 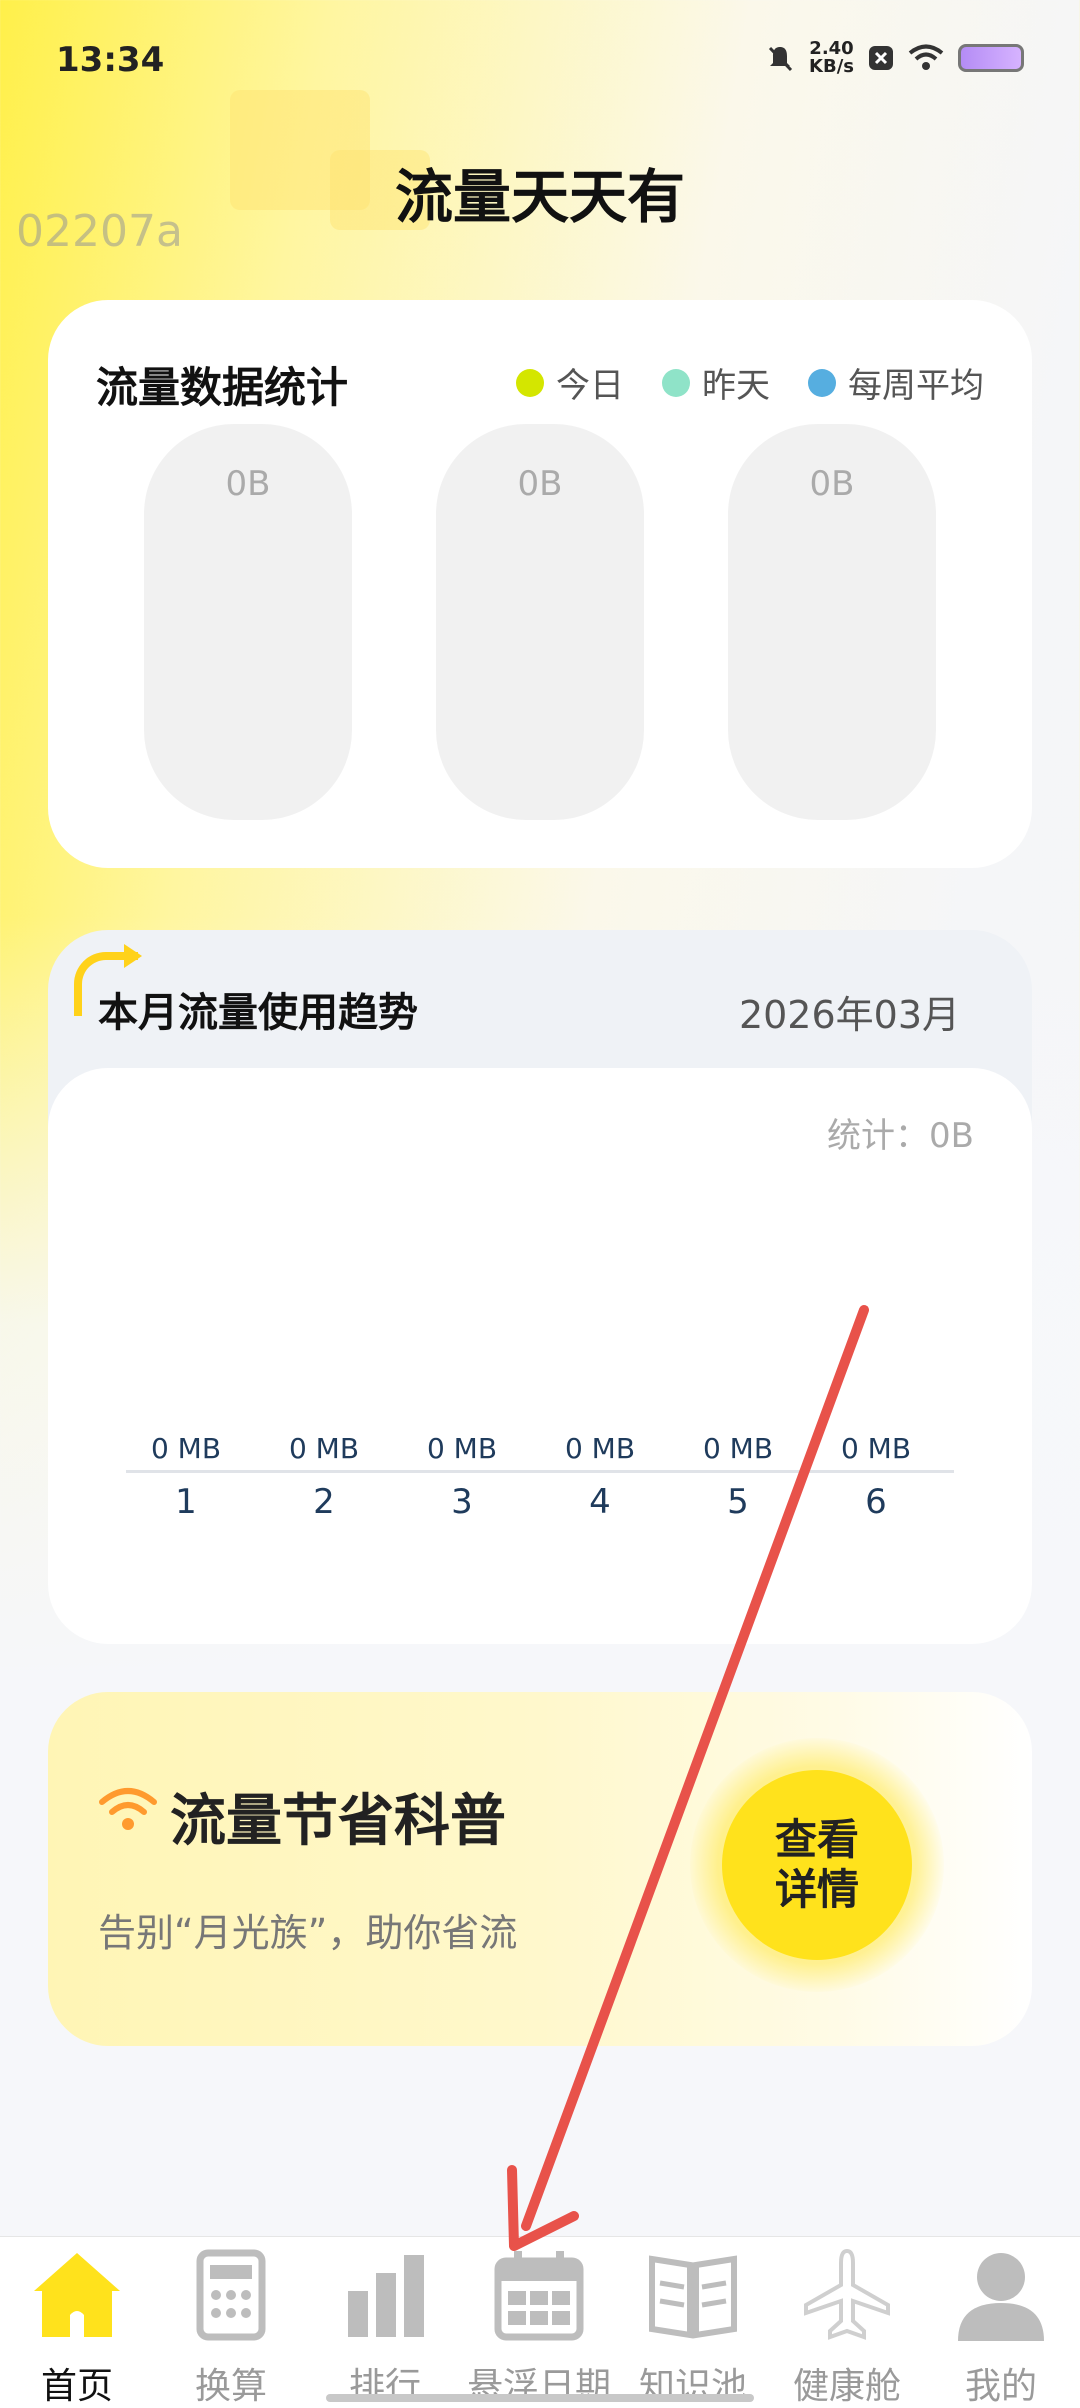 I want to click on status-icons: 2.40 KB/s, so click(x=894, y=58).